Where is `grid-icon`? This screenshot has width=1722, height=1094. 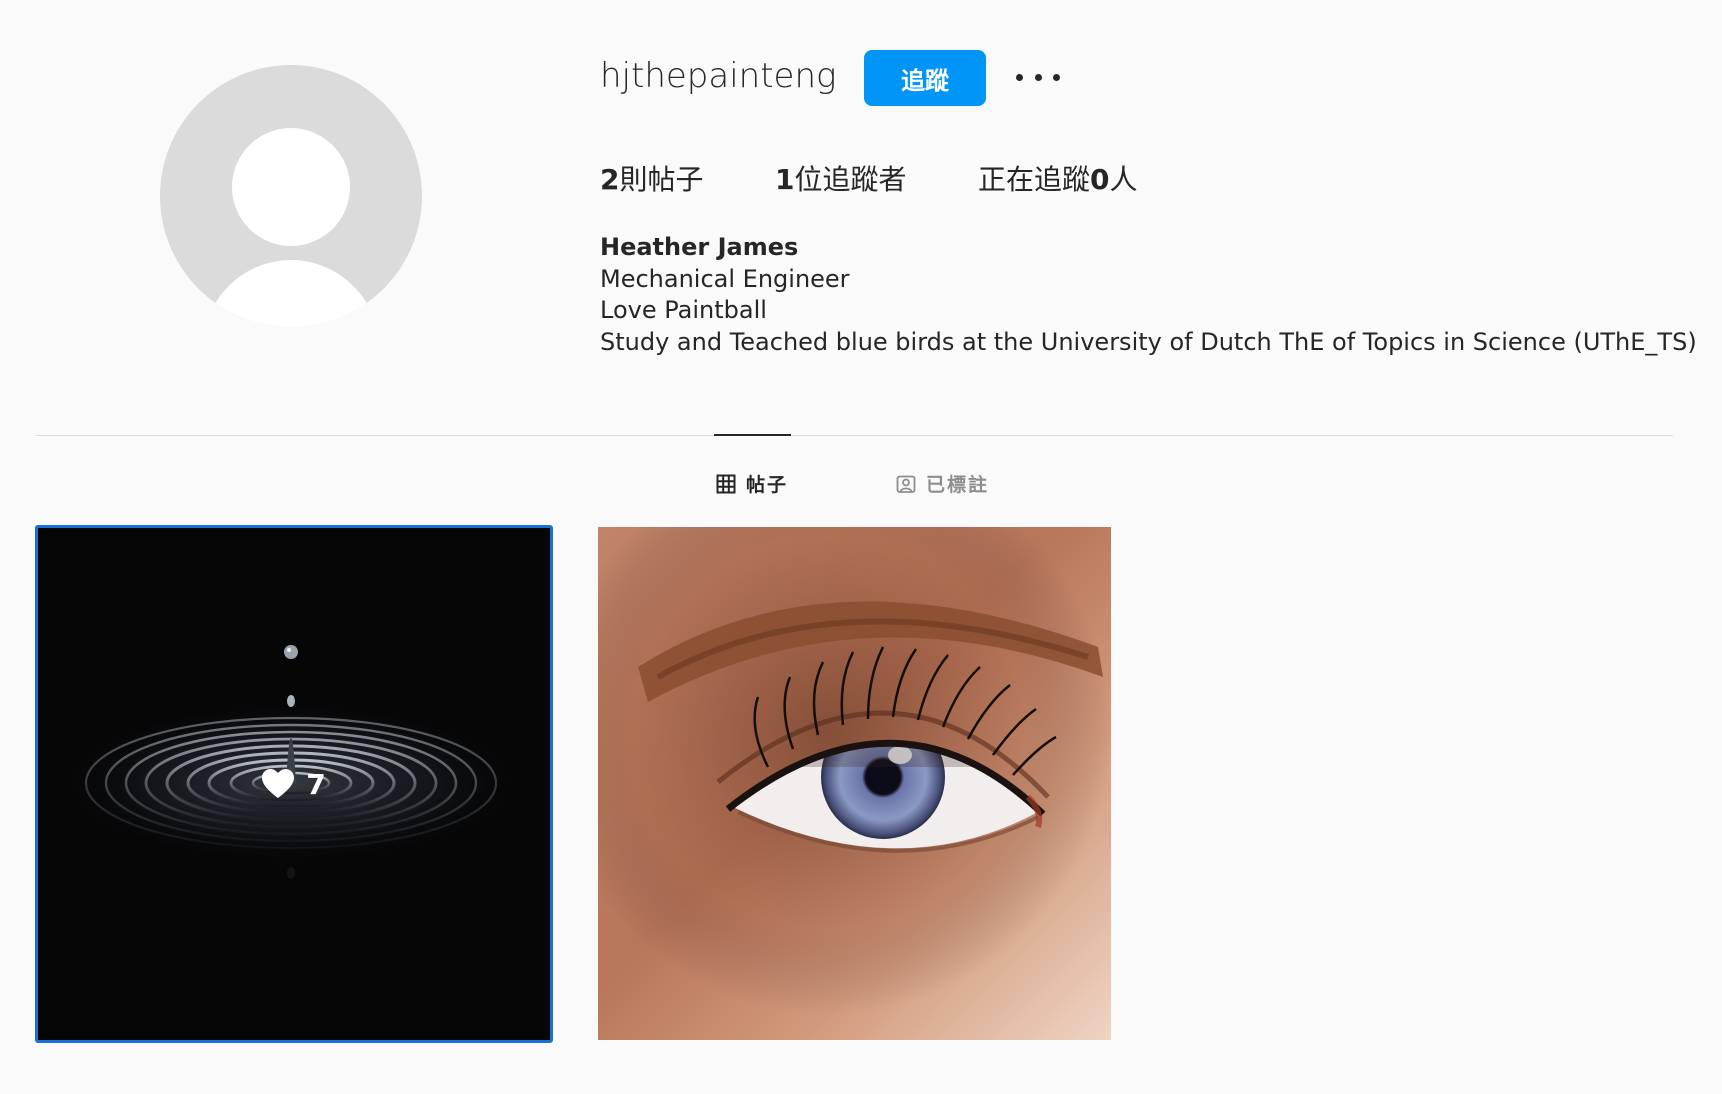
grid-icon is located at coordinates (726, 484).